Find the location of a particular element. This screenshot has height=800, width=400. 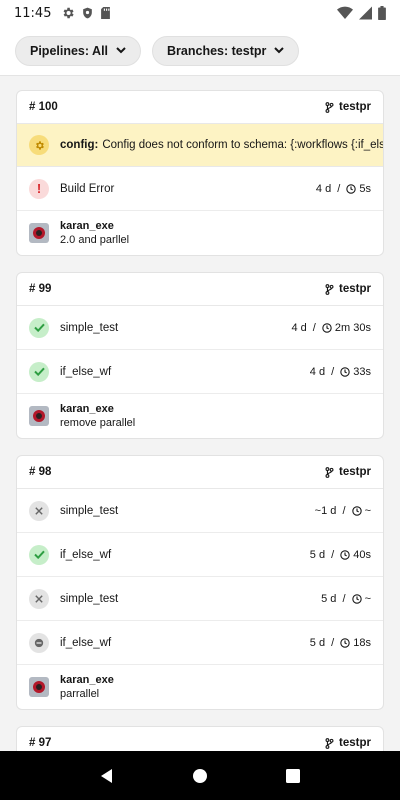

workflow-age: ~1 d is located at coordinates (325, 510).